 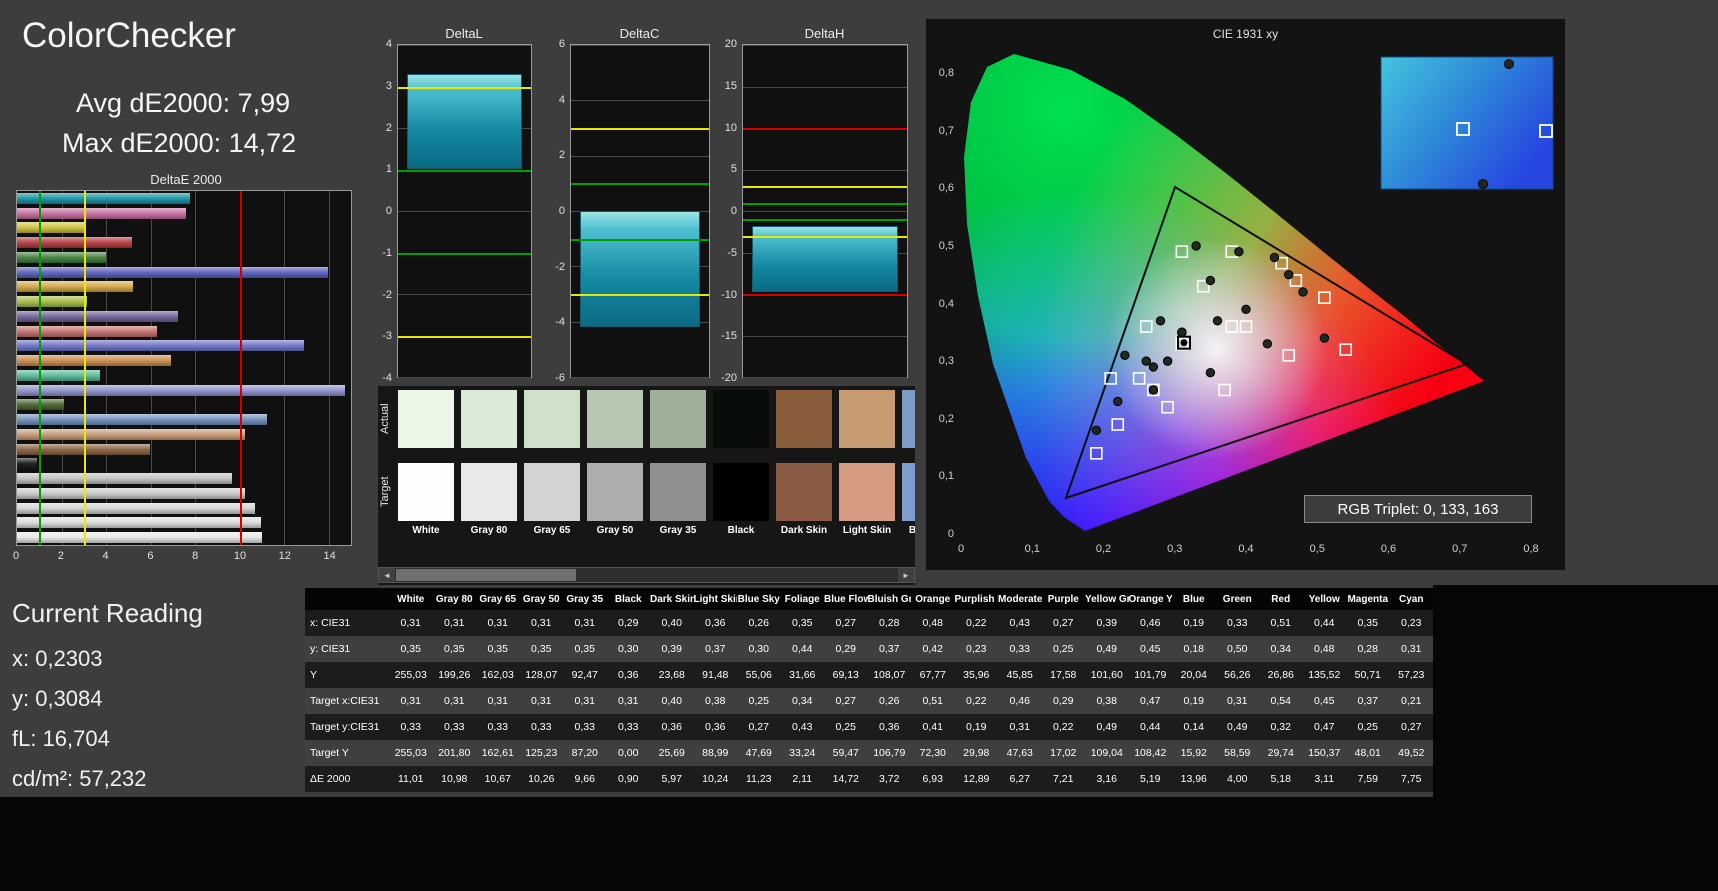 I want to click on reading-y-value: y: 0,3084, so click(x=57, y=698).